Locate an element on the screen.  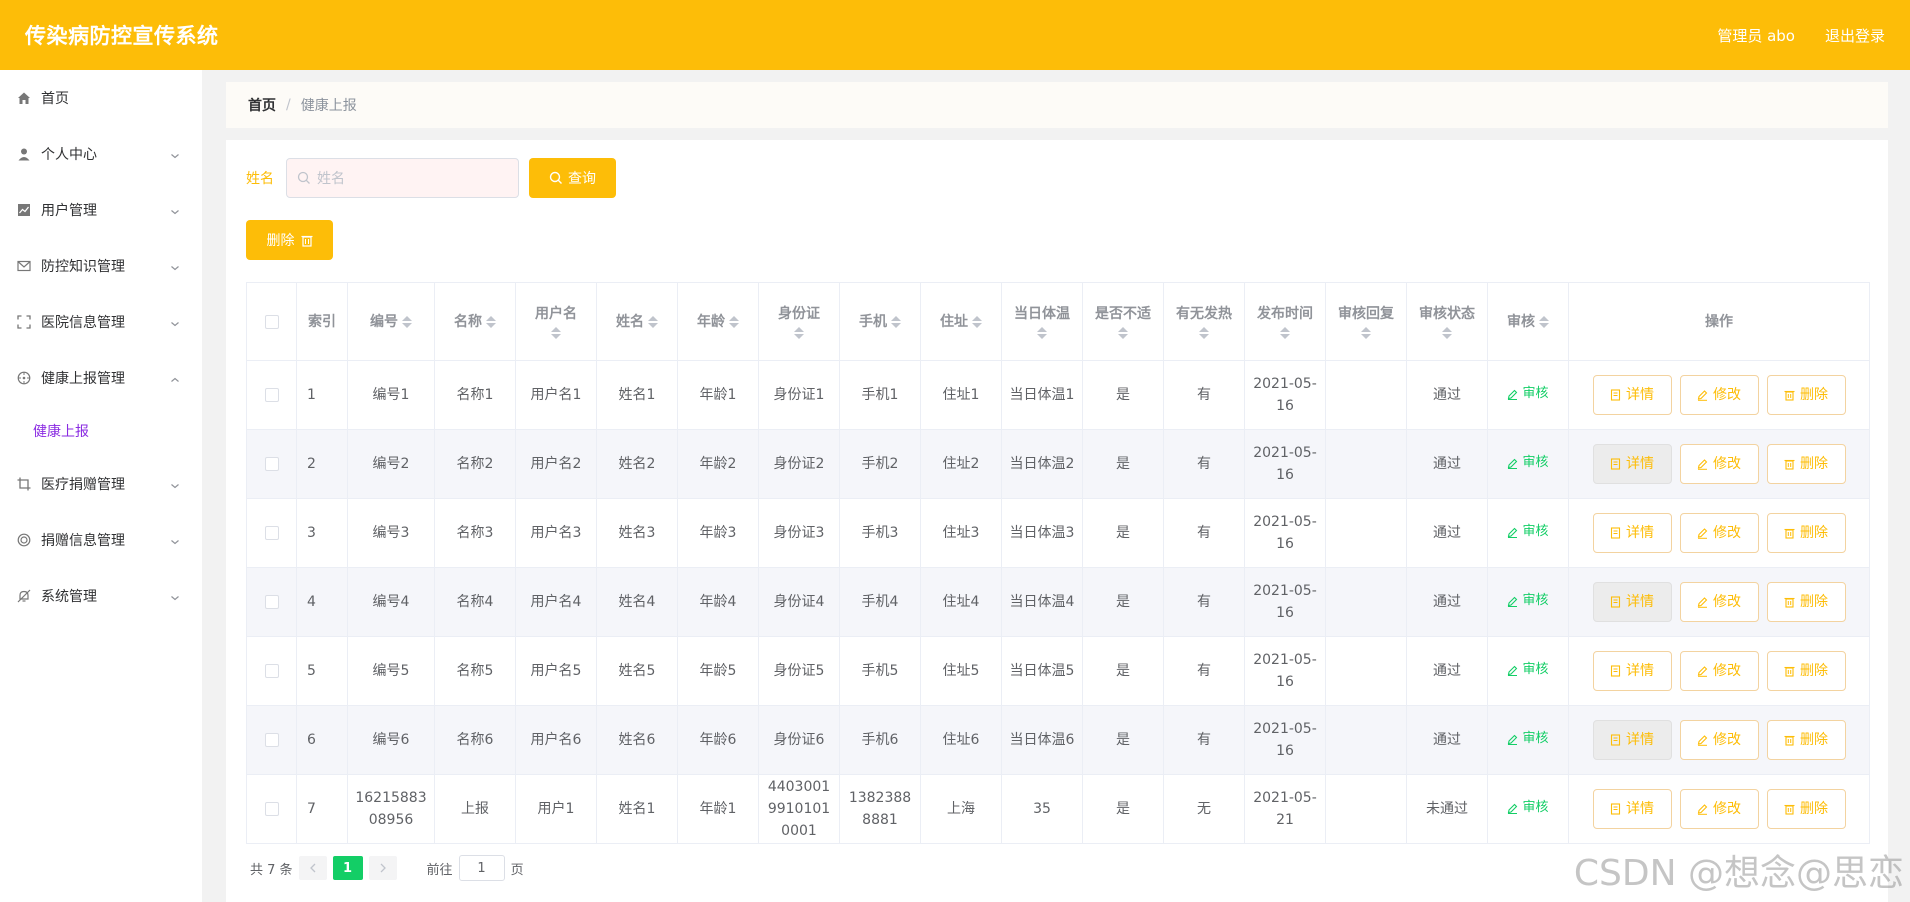
sidebar-item: 首页 is located at coordinates (101, 98).